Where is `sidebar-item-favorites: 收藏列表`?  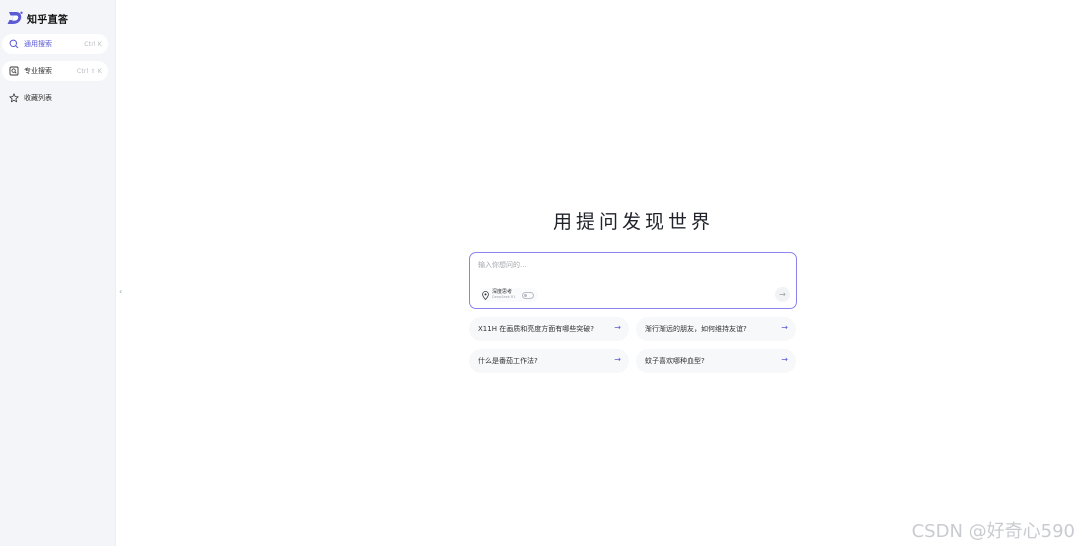 sidebar-item-favorites: 收藏列表 is located at coordinates (55, 98).